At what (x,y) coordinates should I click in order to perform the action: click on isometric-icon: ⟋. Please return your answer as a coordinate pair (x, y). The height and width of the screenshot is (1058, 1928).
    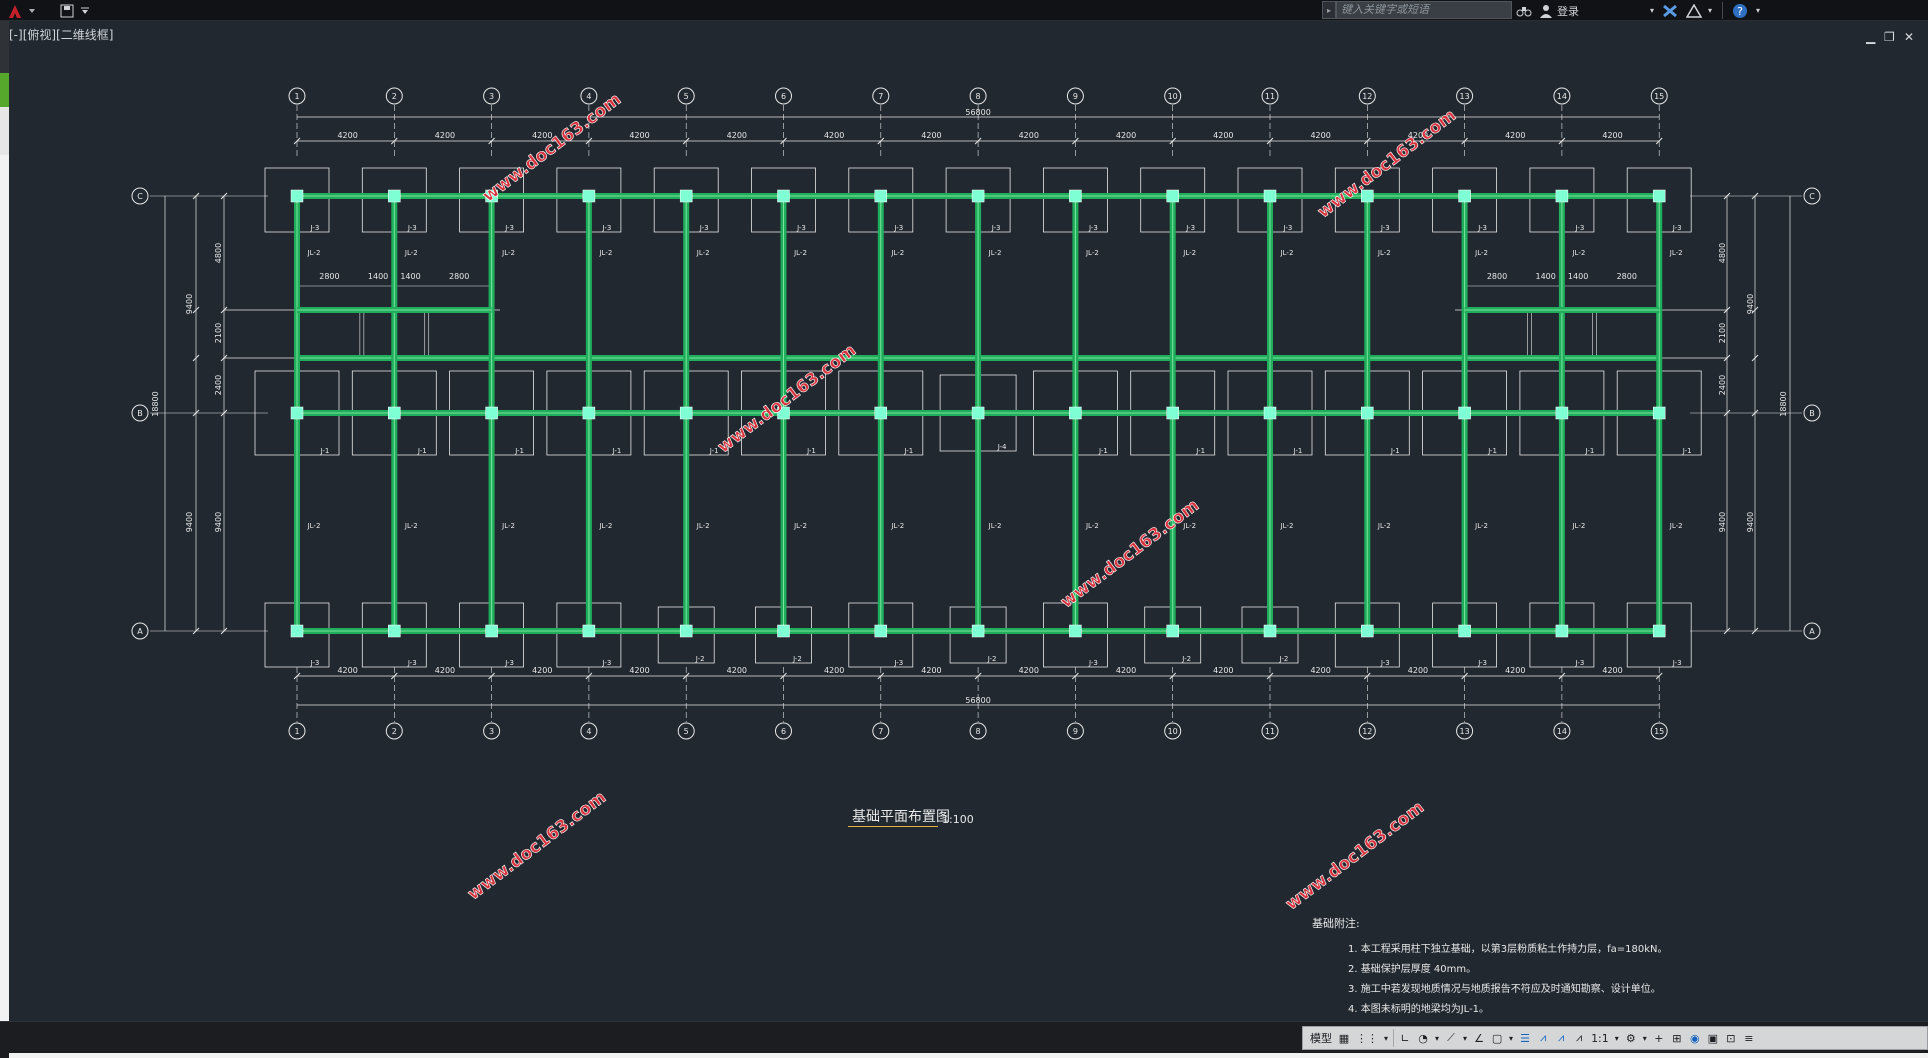
    Looking at the image, I should click on (1451, 1038).